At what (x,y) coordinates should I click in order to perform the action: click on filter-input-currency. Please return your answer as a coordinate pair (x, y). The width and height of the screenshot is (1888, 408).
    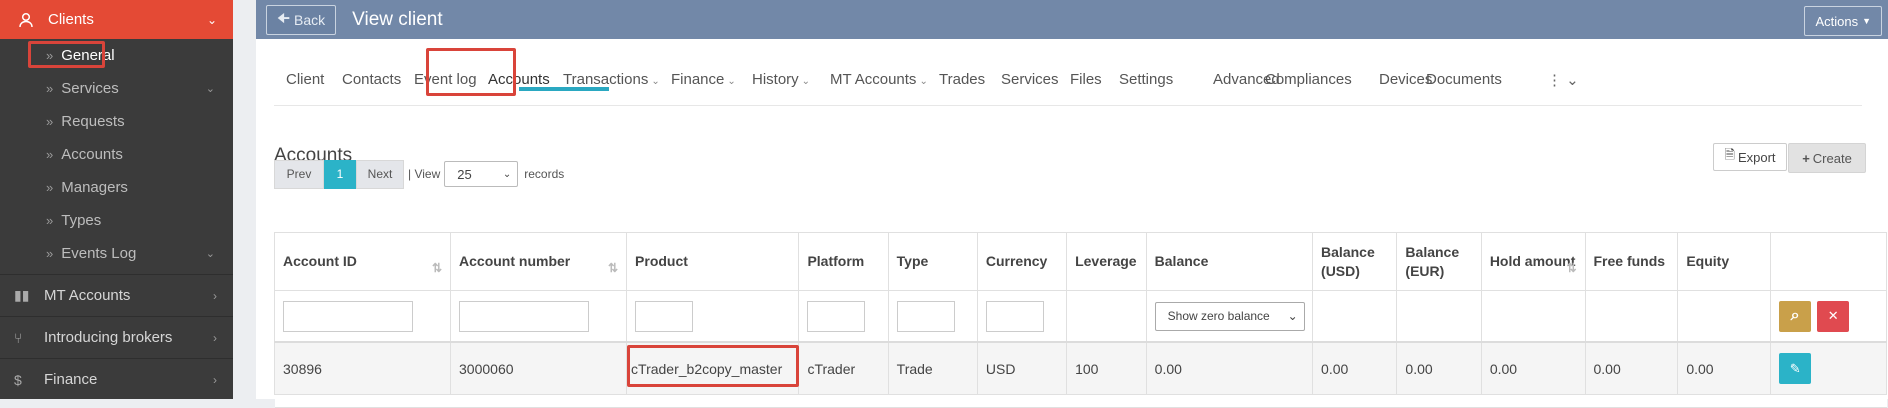
    Looking at the image, I should click on (1014, 316).